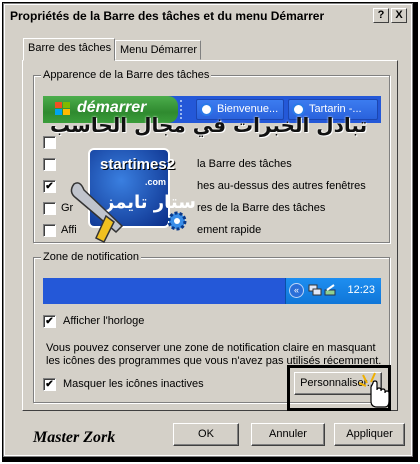  What do you see at coordinates (49, 186) in the screenshot?
I see `option-checkbox: ✔` at bounding box center [49, 186].